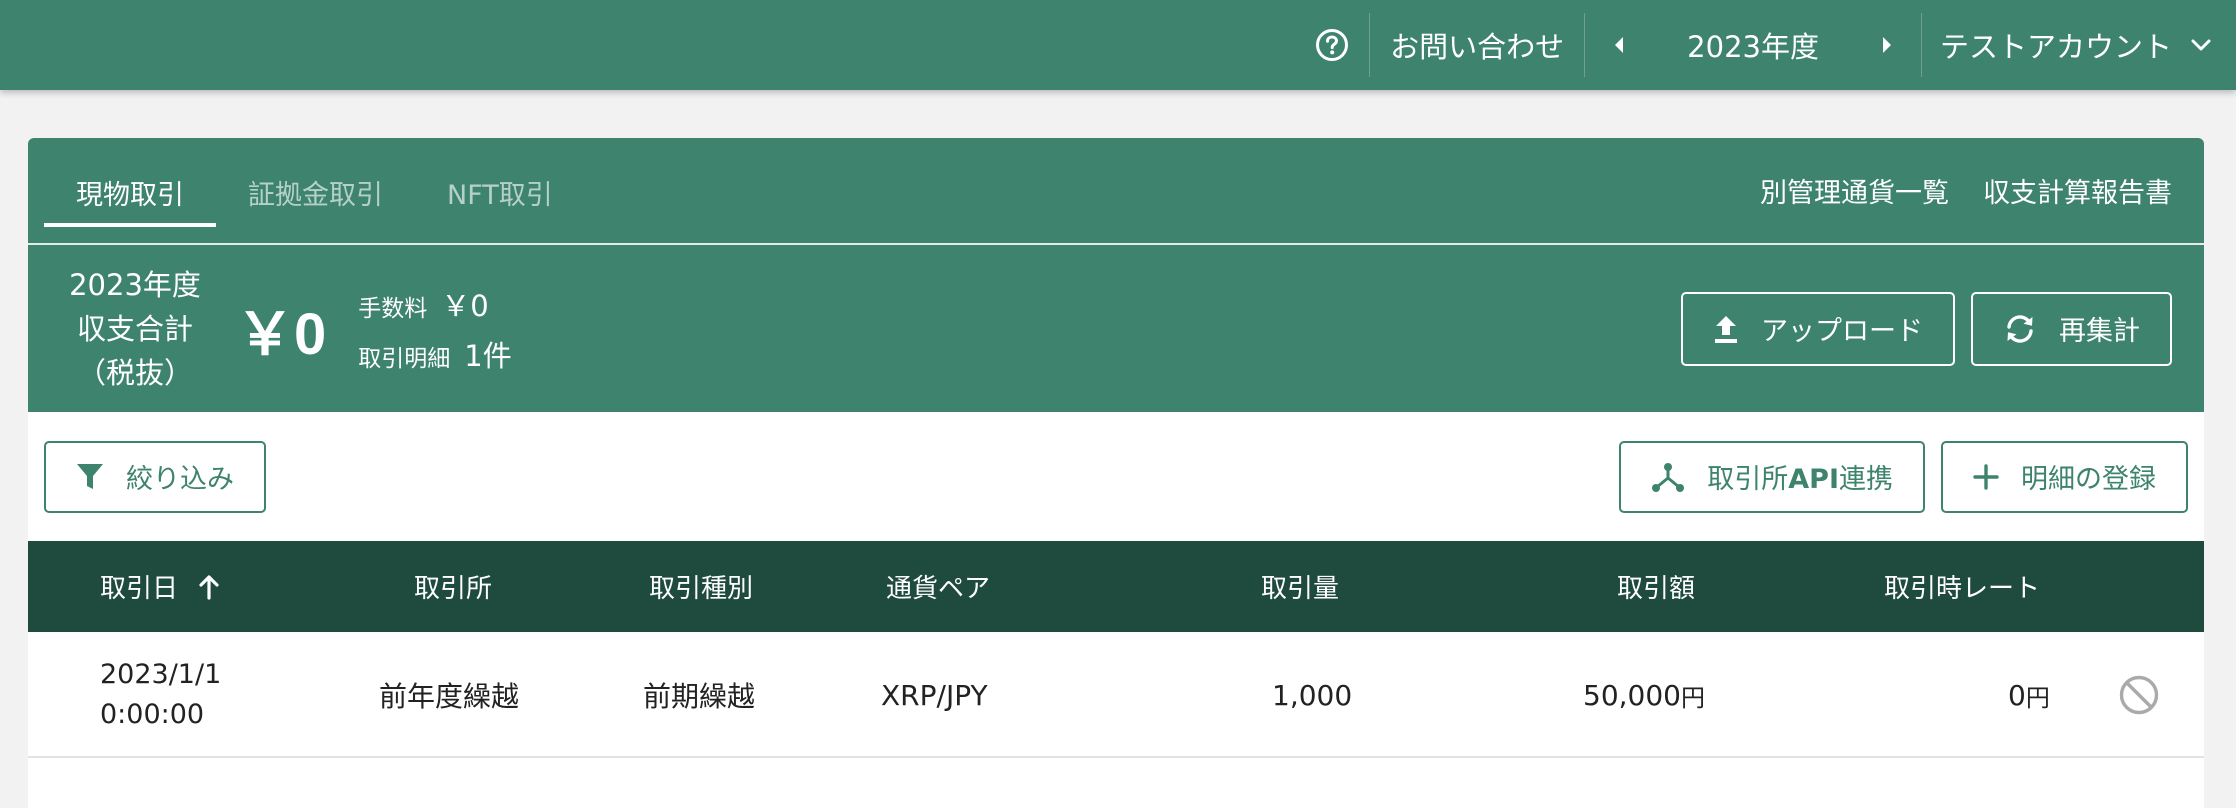 This screenshot has width=2236, height=808. I want to click on fee-value: ￥0, so click(465, 305).